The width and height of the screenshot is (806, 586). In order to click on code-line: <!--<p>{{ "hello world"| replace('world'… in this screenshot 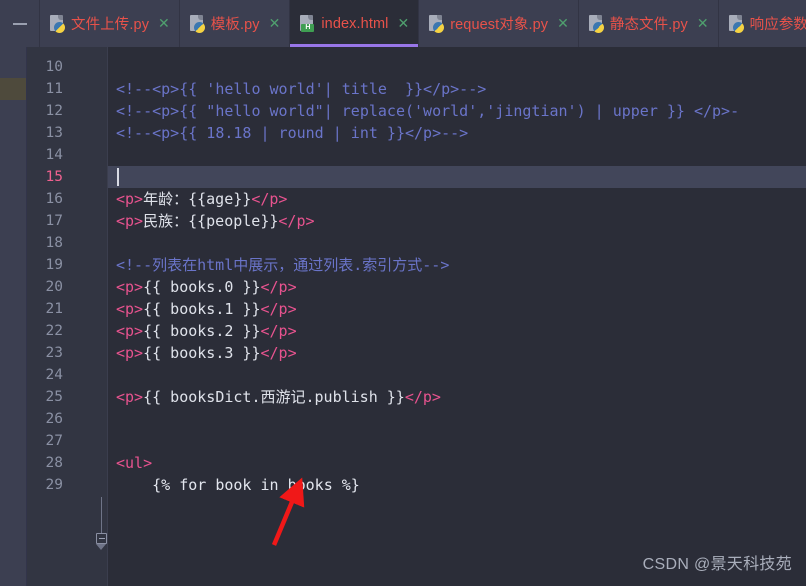, I will do `click(427, 111)`.